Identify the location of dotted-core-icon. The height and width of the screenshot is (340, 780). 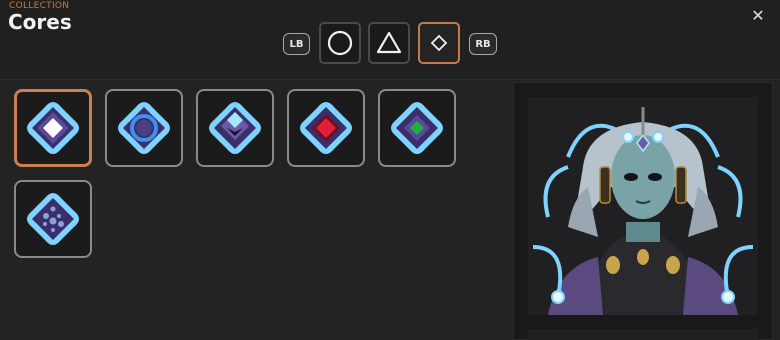
(53, 219).